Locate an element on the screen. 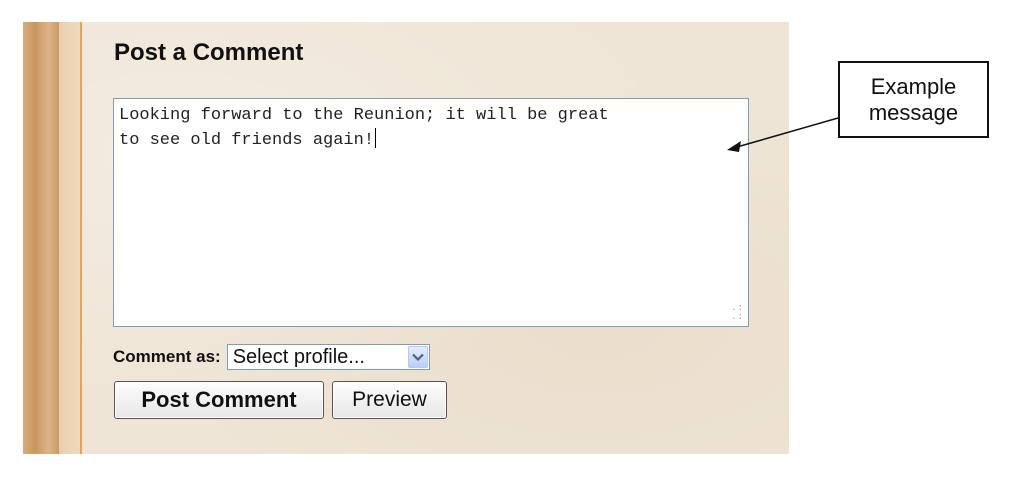 This screenshot has width=1014, height=482. callout-line-2: message is located at coordinates (913, 112).